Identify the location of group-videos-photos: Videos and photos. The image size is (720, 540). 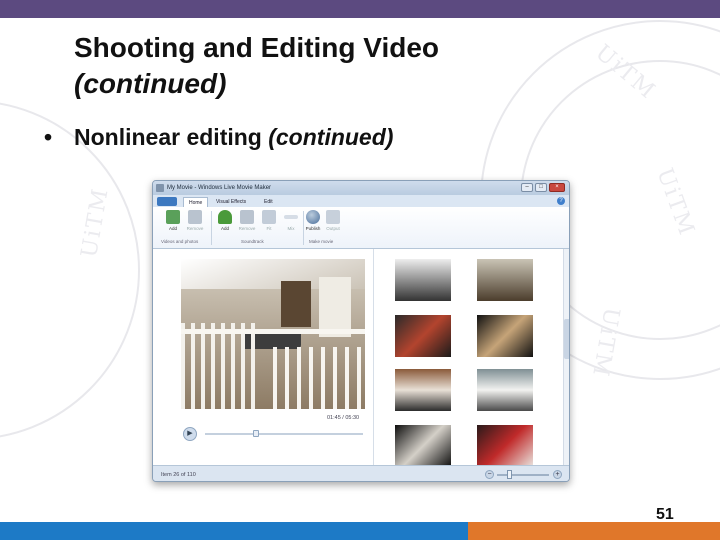
(180, 241).